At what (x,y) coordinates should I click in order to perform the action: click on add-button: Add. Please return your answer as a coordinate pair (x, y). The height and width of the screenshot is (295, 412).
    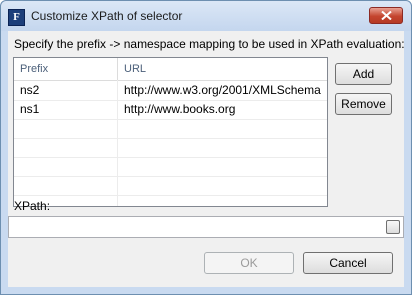
    Looking at the image, I should click on (363, 74).